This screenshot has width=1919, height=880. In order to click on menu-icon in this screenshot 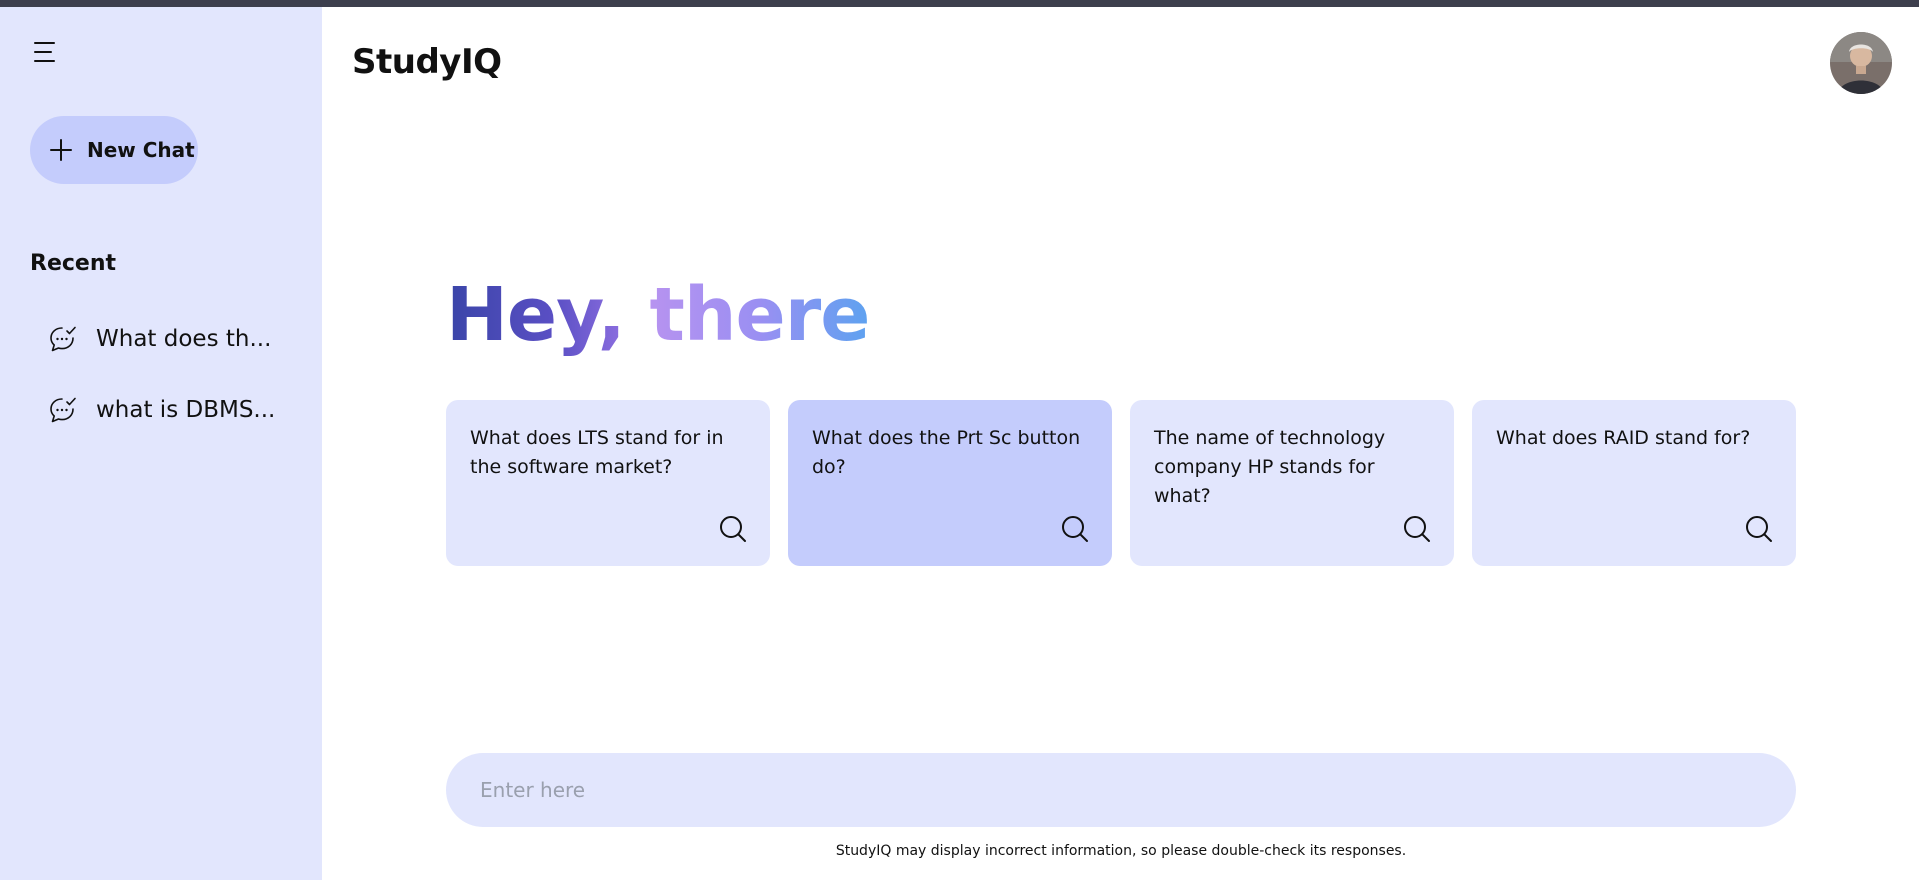, I will do `click(47, 52)`.